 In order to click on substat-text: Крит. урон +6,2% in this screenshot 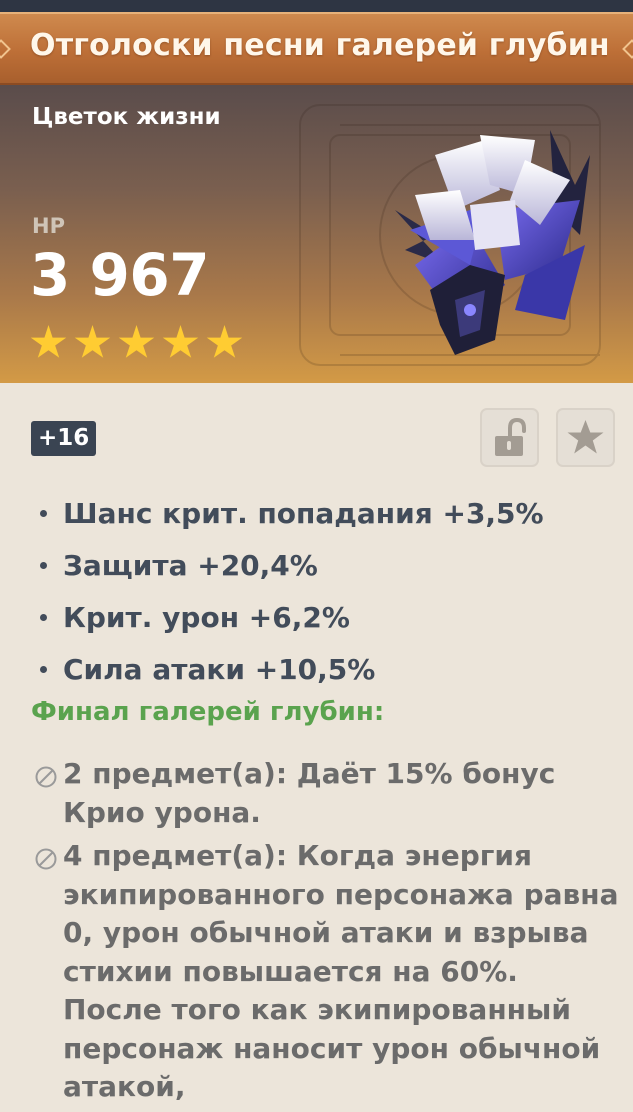, I will do `click(206, 617)`.